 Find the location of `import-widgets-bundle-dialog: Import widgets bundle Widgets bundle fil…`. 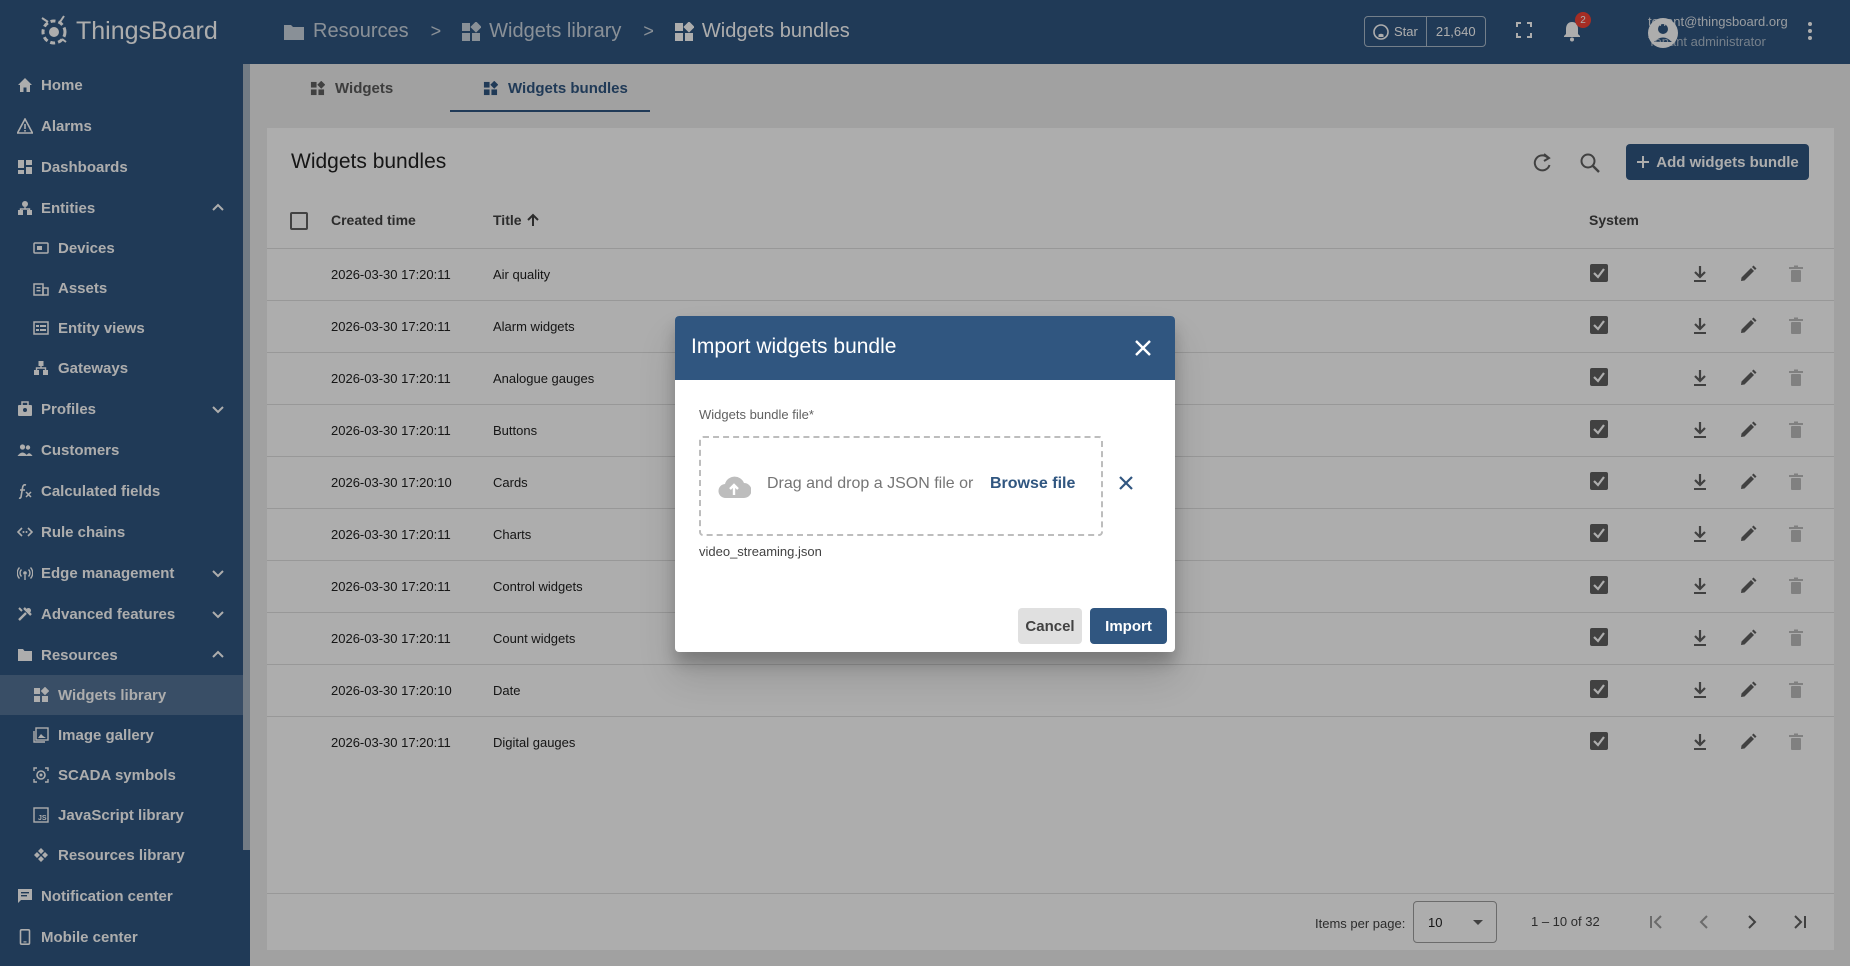

import-widgets-bundle-dialog: Import widgets bundle Widgets bundle fil… is located at coordinates (925, 484).